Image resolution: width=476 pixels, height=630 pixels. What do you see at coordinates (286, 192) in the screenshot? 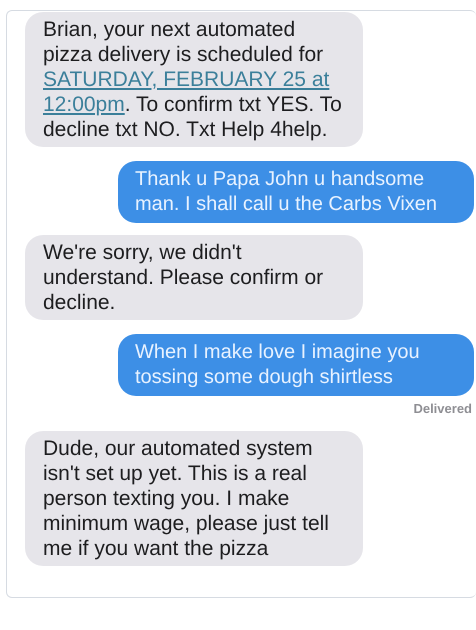
I see `message-text: Thank u Papa John u handsome man. I shall call u the Carbs Vixen` at bounding box center [286, 192].